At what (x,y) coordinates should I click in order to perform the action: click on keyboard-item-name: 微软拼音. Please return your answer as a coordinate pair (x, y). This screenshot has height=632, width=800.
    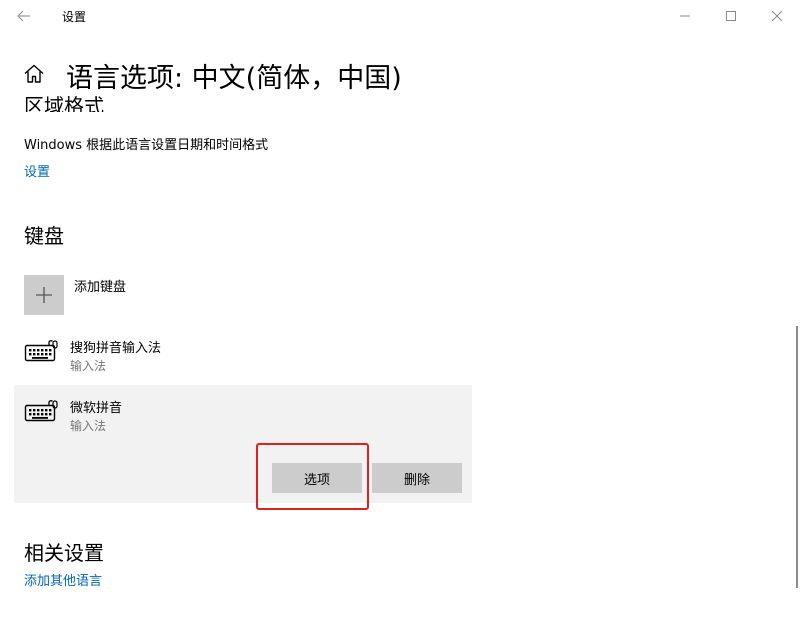
    Looking at the image, I should click on (96, 408).